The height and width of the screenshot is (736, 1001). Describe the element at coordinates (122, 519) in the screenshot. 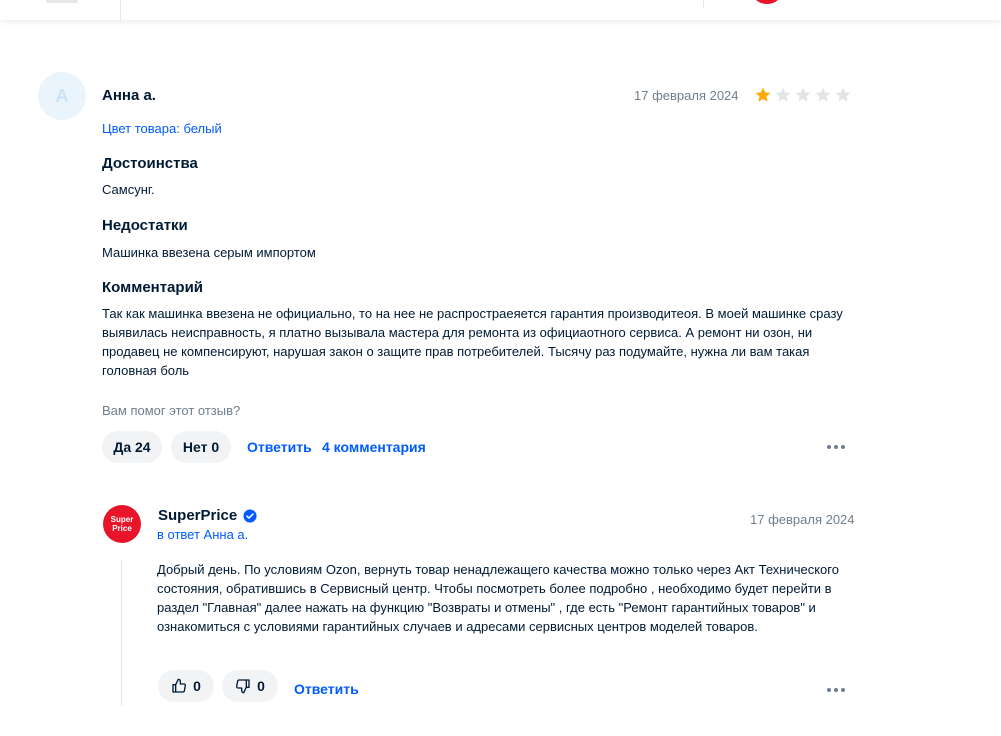

I see `seller-logo-text: Super` at that location.